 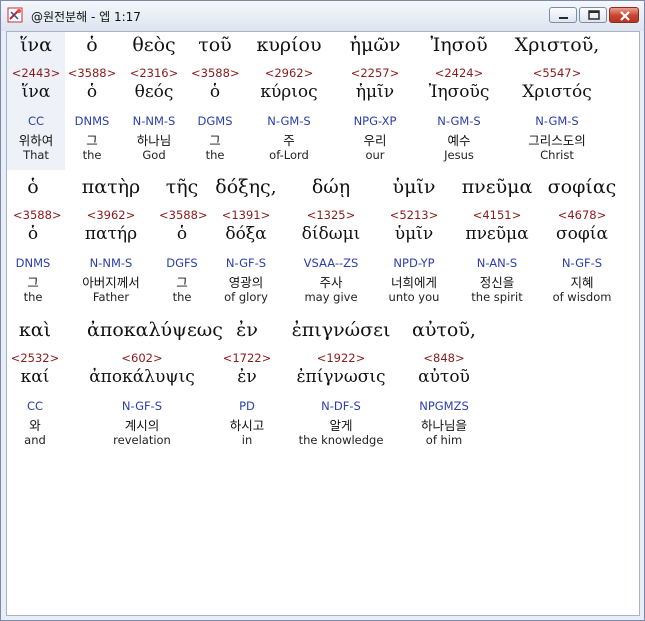 I want to click on strong-number: <1722>, so click(x=247, y=358).